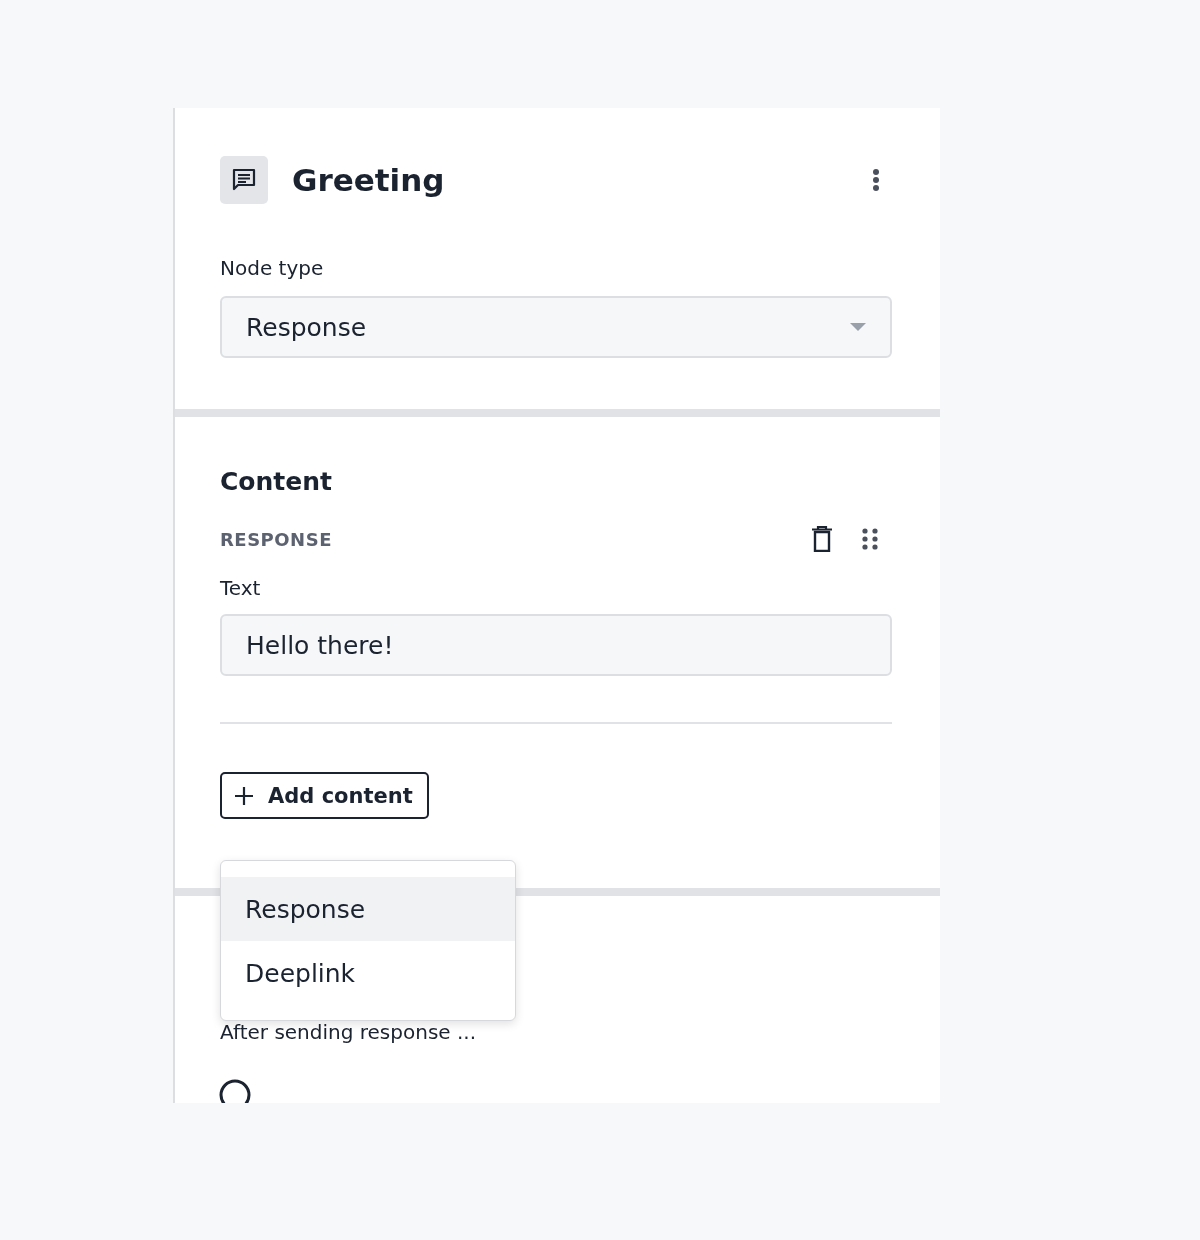 This screenshot has width=1200, height=1240. Describe the element at coordinates (822, 539) in the screenshot. I see `trash-icon` at that location.